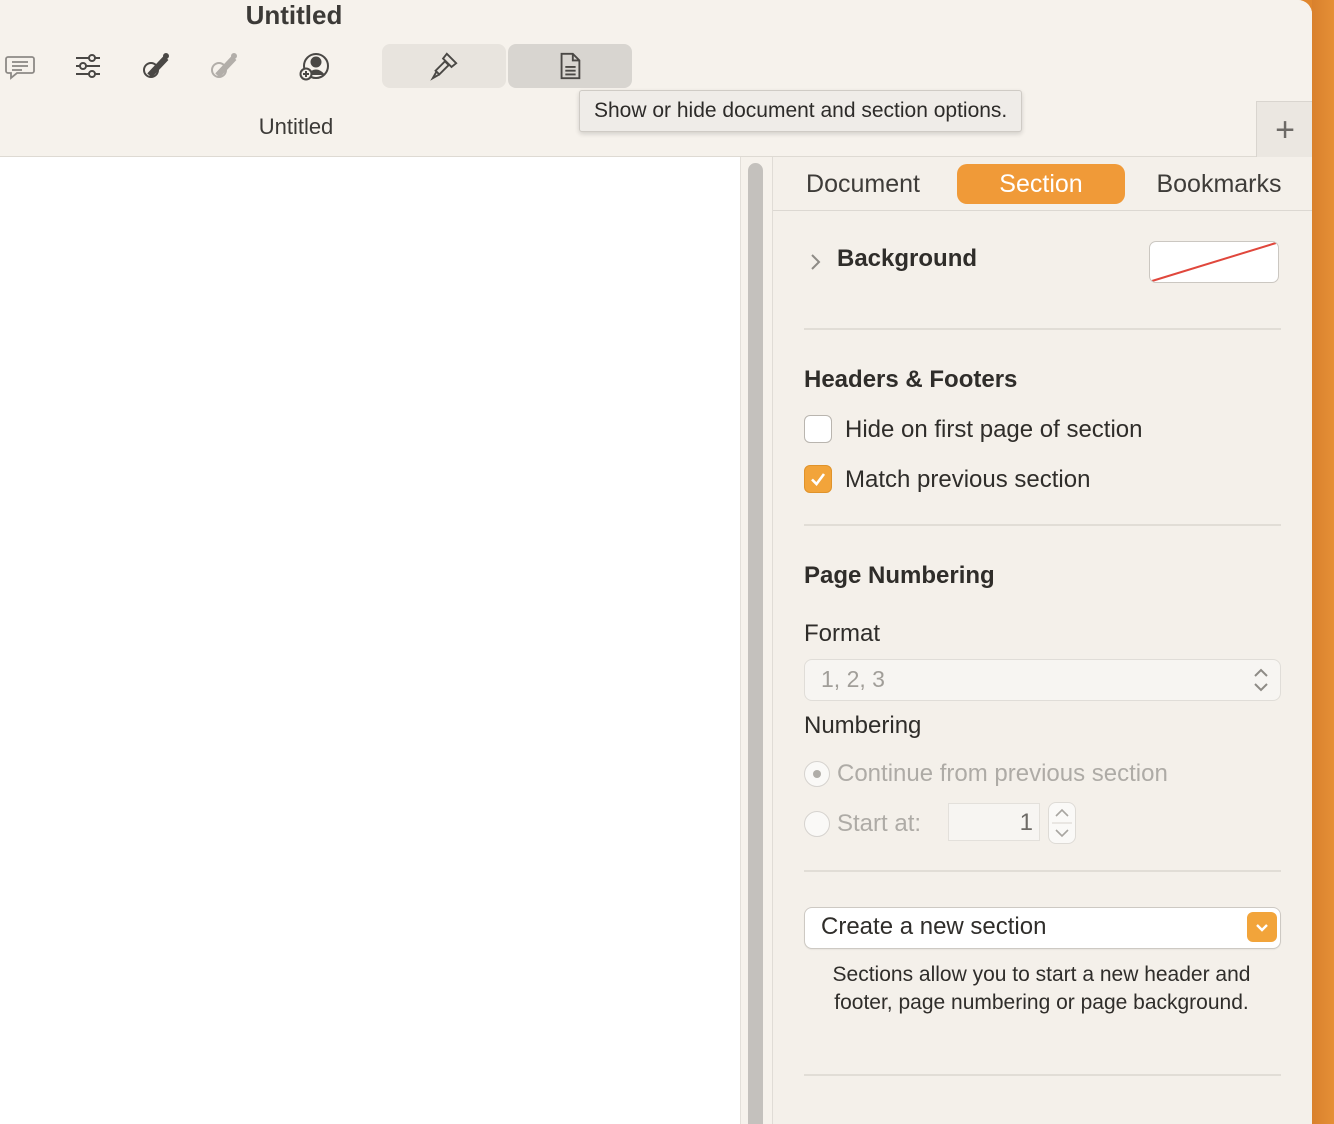 The width and height of the screenshot is (1334, 1124). What do you see at coordinates (1002, 773) in the screenshot?
I see `continue-label: Continue from previous section` at bounding box center [1002, 773].